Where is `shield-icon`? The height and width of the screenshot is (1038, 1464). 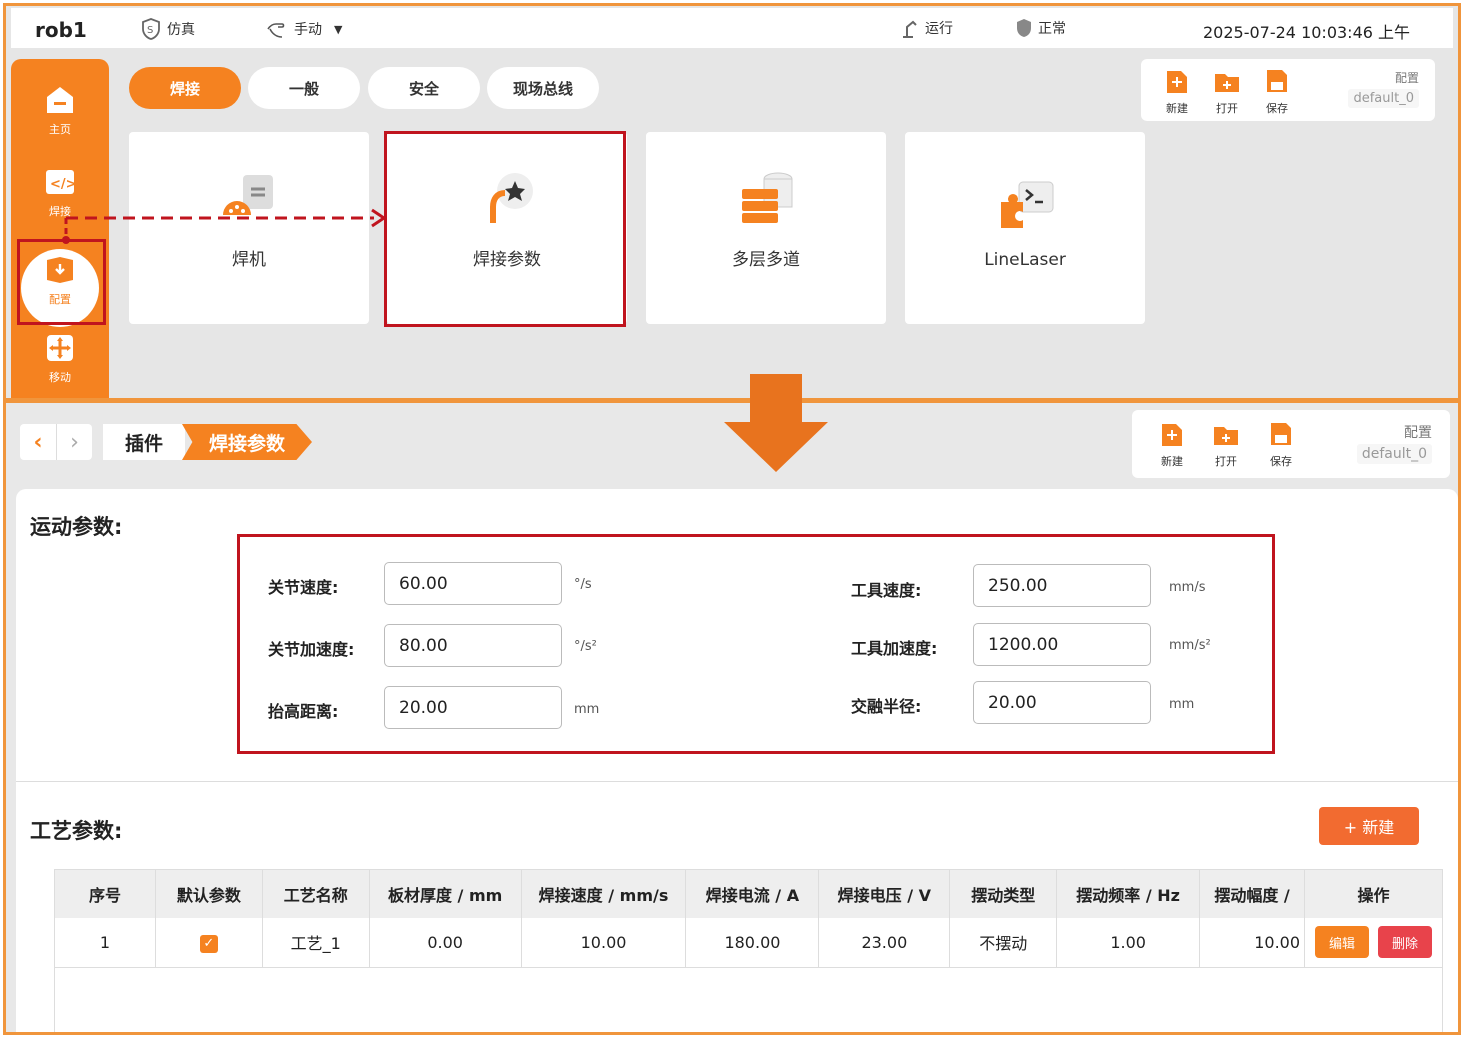
shield-icon is located at coordinates (1024, 28).